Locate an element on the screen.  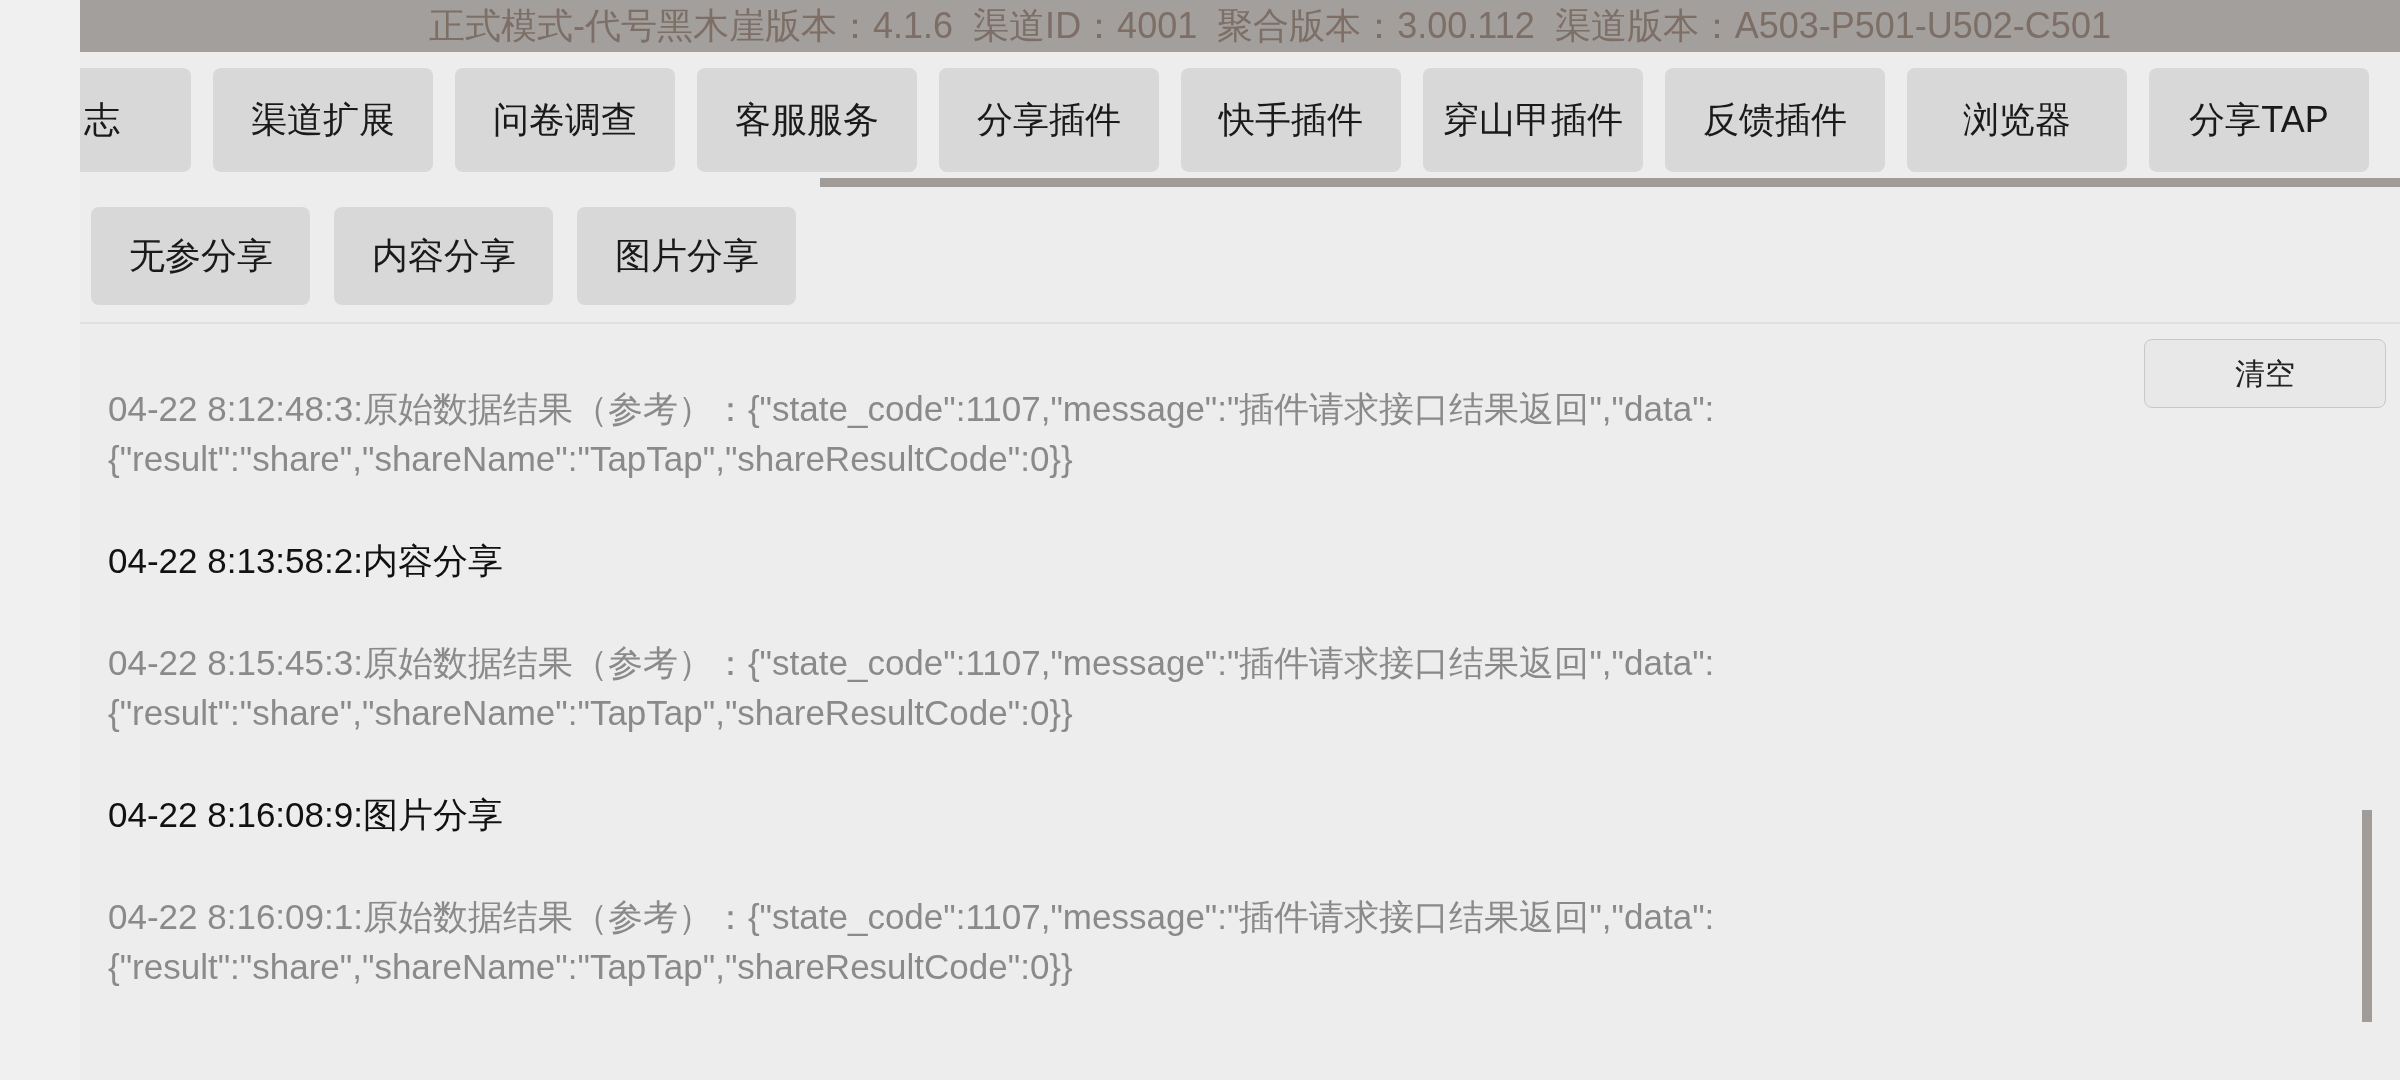
tab-button: 反馈插件 is located at coordinates (1775, 120).